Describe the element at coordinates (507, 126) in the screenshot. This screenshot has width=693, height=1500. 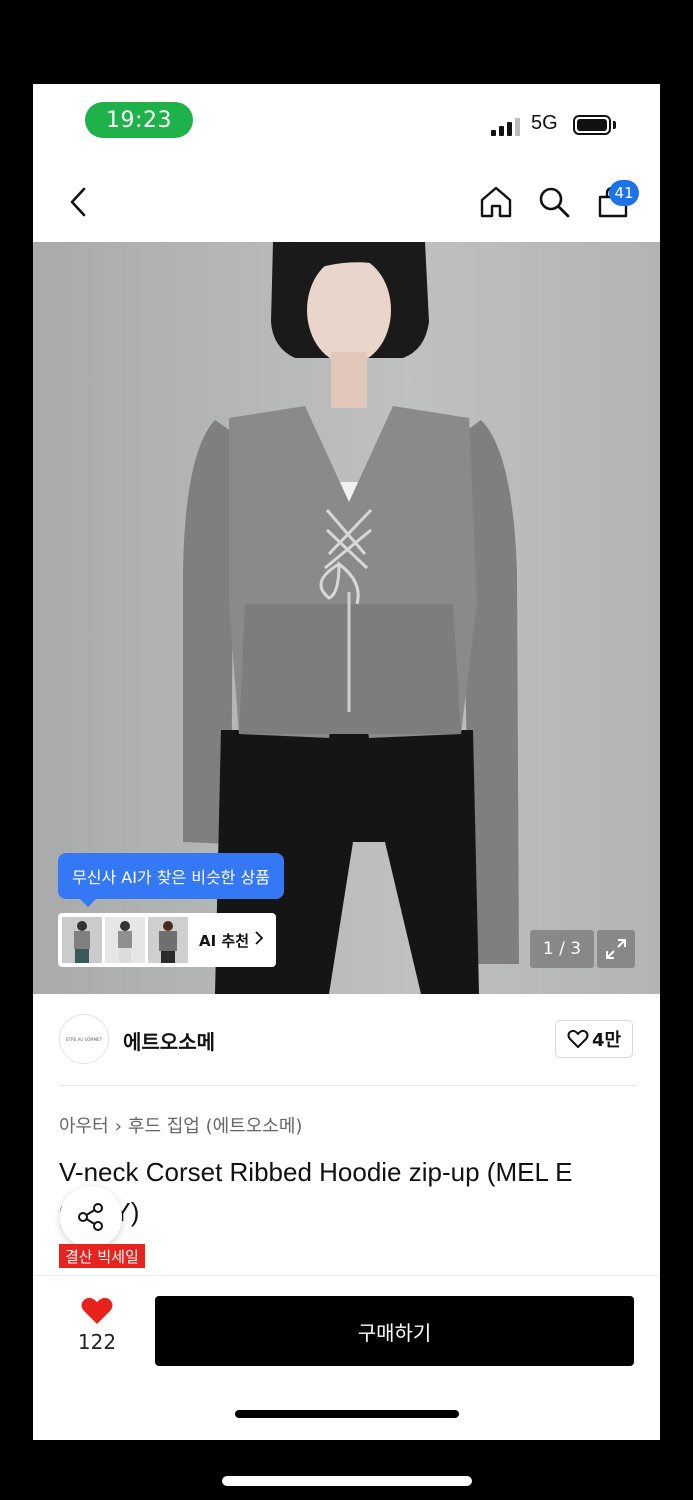
I see `signal-icon` at that location.